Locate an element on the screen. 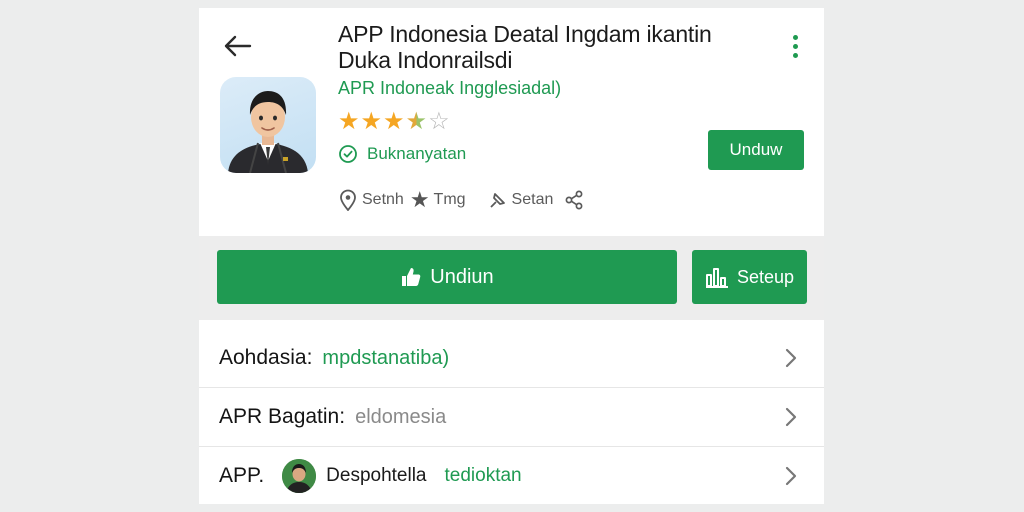 The height and width of the screenshot is (512, 1024). list-item-label: Aohdasia: is located at coordinates (266, 357).